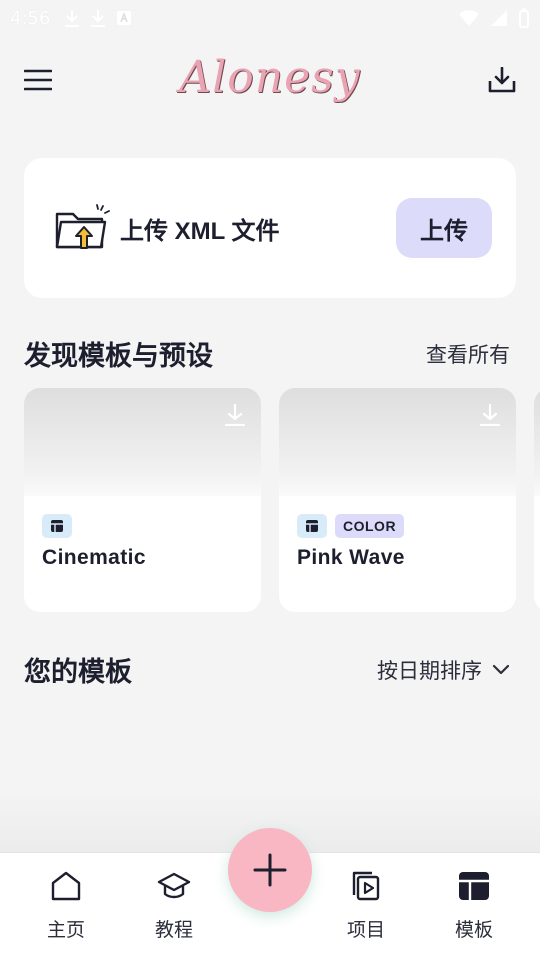  I want to click on template-tags, so click(57, 526).